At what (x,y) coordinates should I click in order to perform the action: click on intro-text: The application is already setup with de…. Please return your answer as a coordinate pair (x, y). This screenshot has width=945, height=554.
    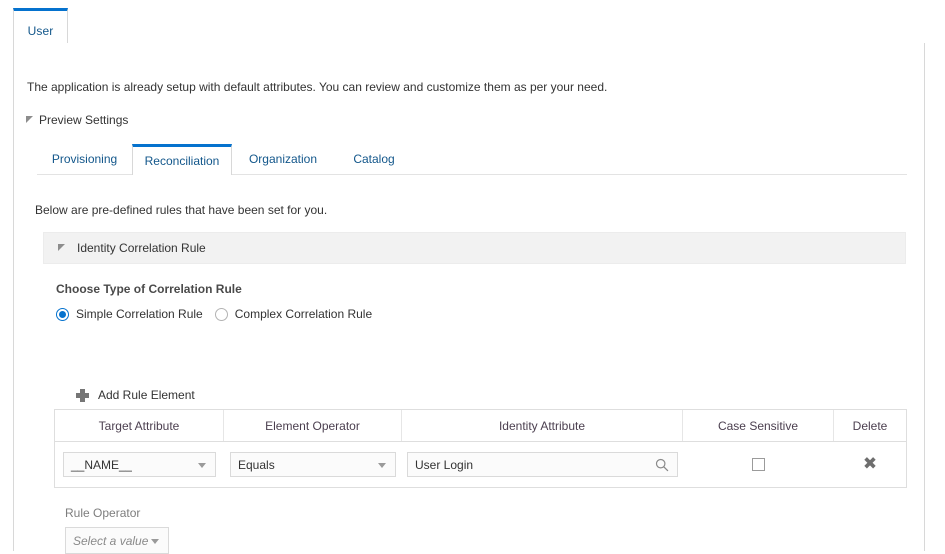
    Looking at the image, I should click on (317, 87).